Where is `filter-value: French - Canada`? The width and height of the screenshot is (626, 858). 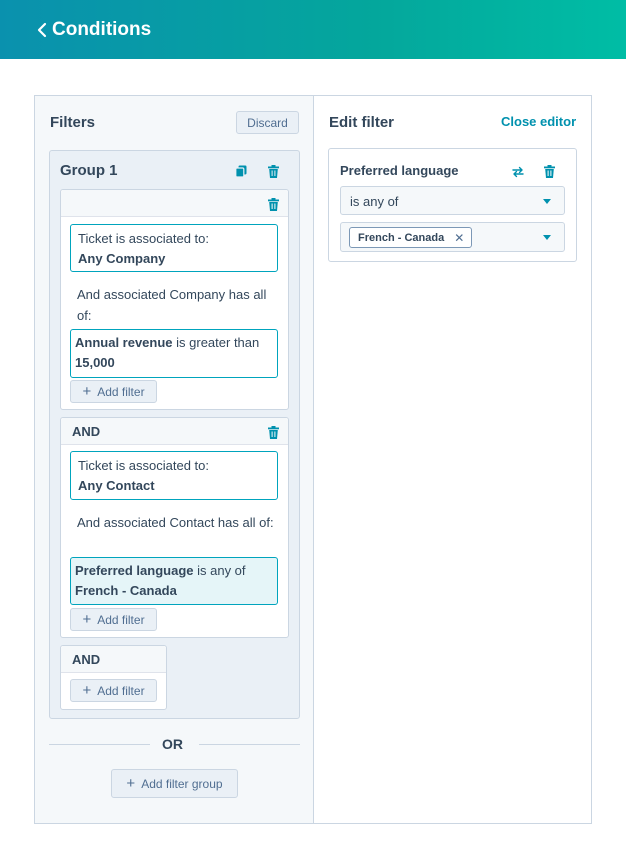
filter-value: French - Canada is located at coordinates (126, 590).